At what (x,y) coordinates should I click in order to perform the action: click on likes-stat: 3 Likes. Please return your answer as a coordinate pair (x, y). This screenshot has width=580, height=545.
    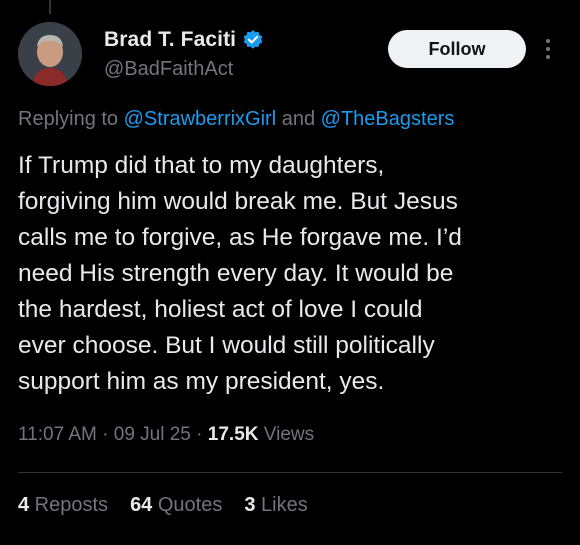
    Looking at the image, I should click on (275, 505).